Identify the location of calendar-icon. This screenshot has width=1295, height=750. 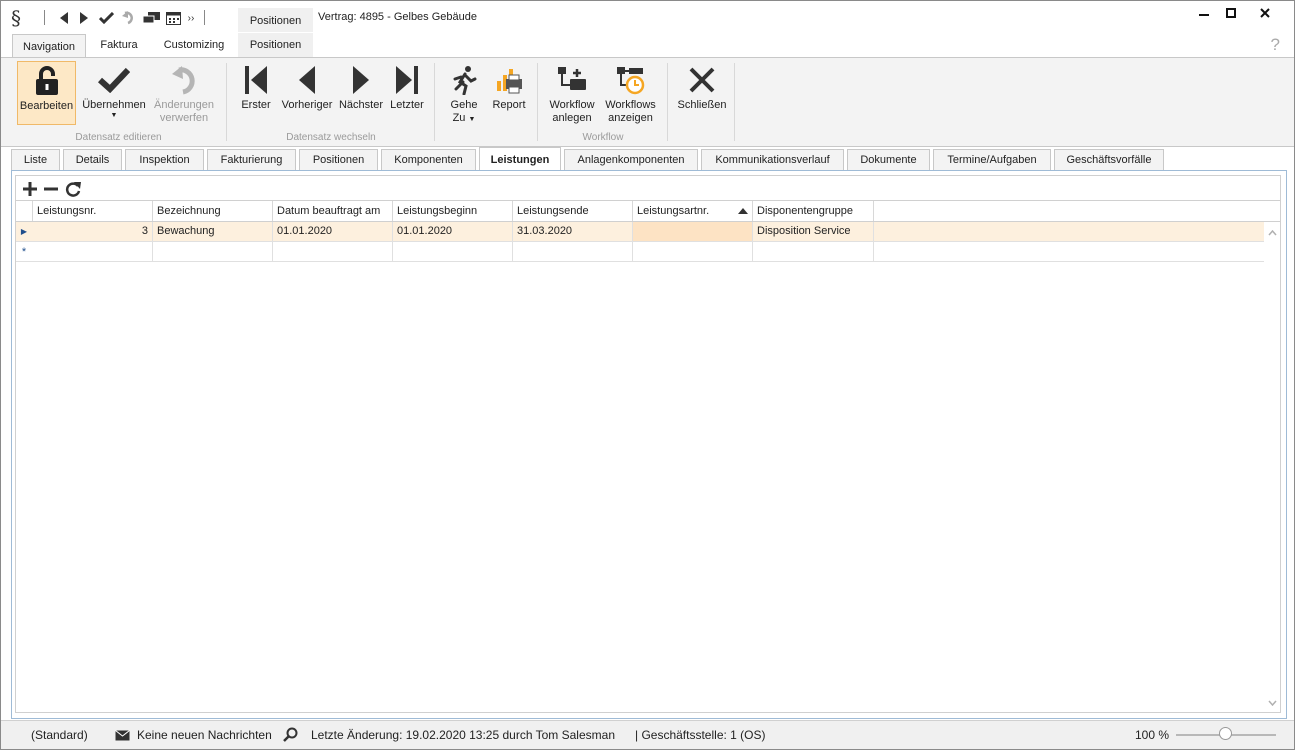
(173, 18).